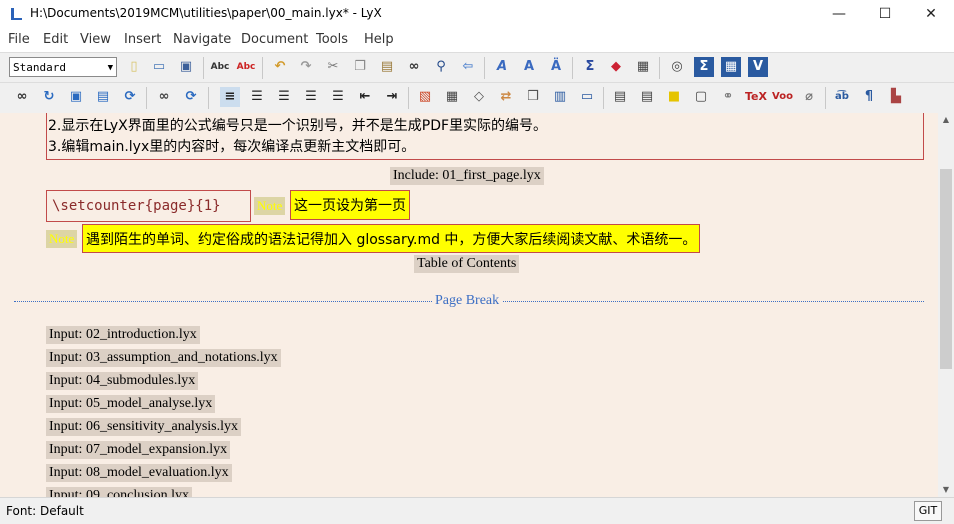 This screenshot has height=524, width=954. What do you see at coordinates (350, 205) in the screenshot?
I see `note-inset-1: 这一页设为第一页` at bounding box center [350, 205].